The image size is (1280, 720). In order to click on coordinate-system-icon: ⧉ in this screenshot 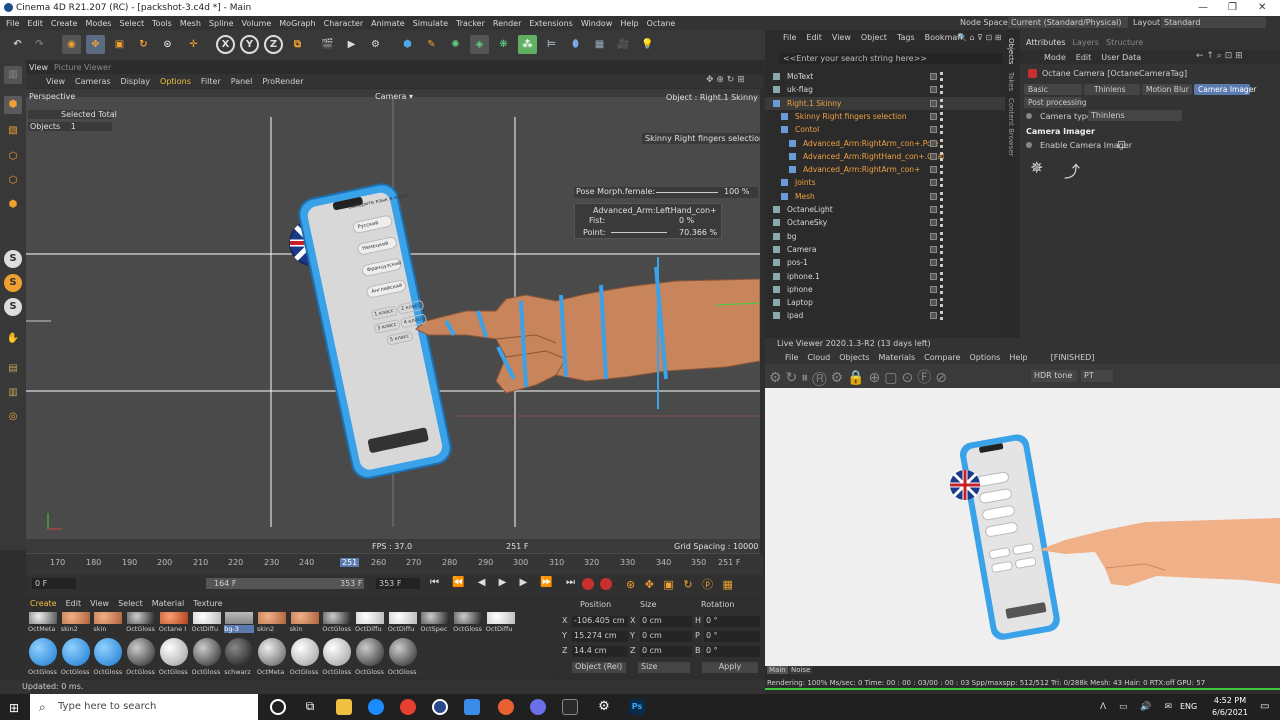, I will do `click(297, 44)`.